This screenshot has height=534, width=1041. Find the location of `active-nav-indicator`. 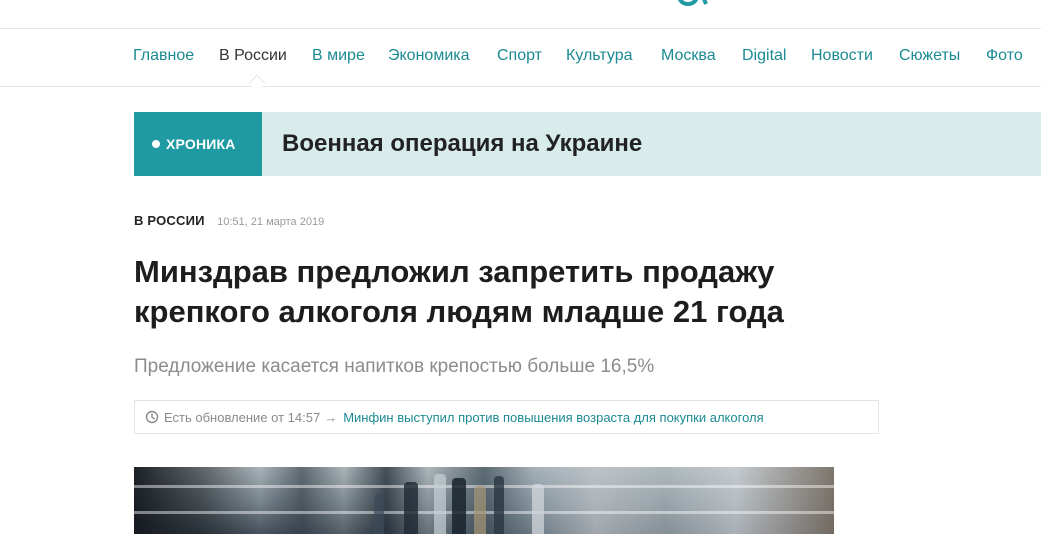

active-nav-indicator is located at coordinates (257, 83).